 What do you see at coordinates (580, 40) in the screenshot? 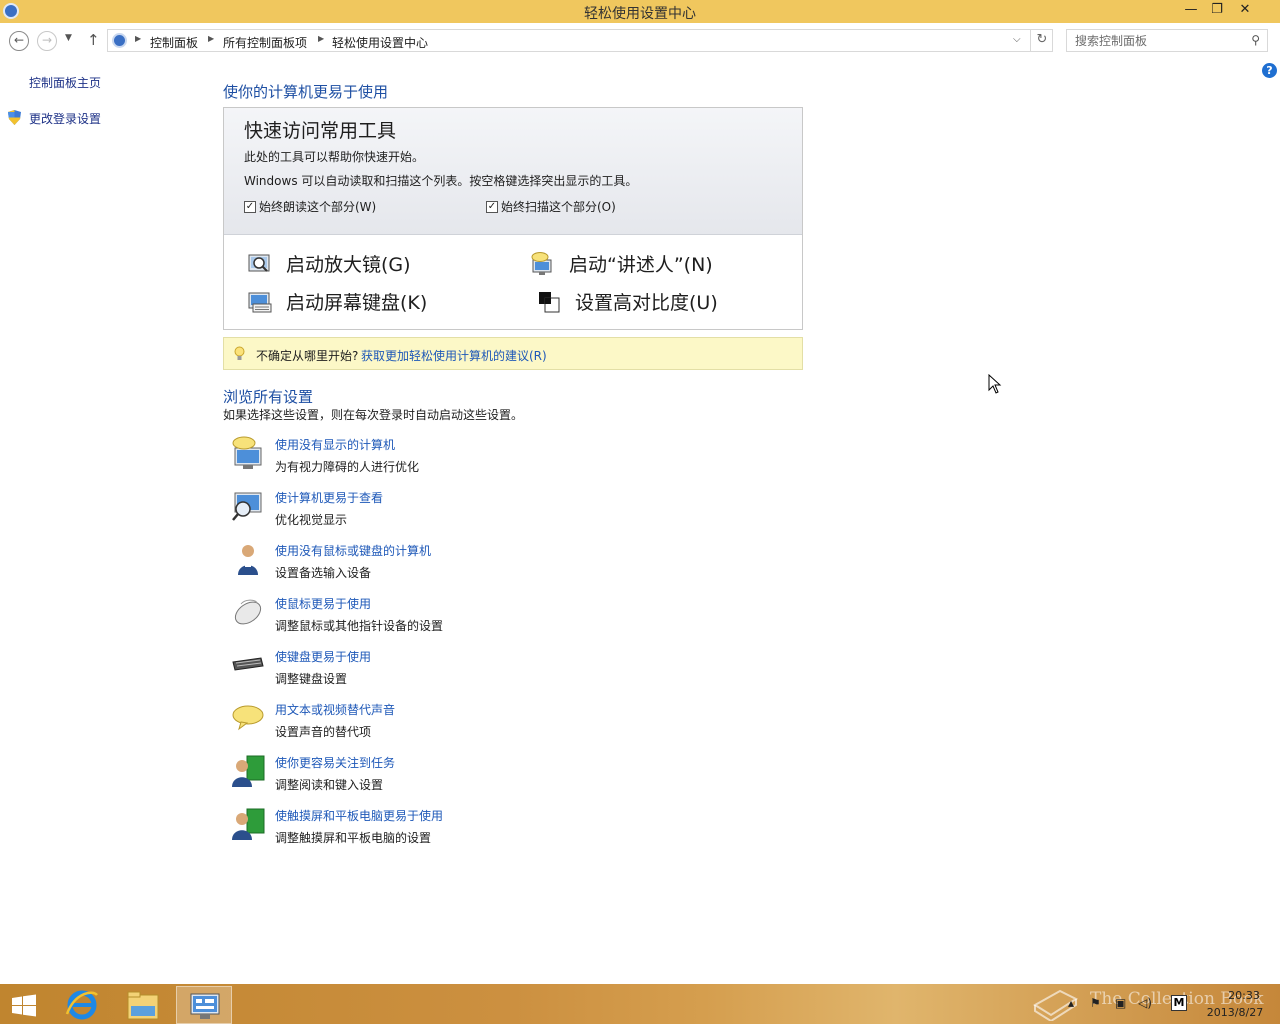
I see `address-bar: ▶ 控制面板 ▶ 所有控制面板项 ▶ 轻松使用设置中心 ⌵ ↻` at bounding box center [580, 40].